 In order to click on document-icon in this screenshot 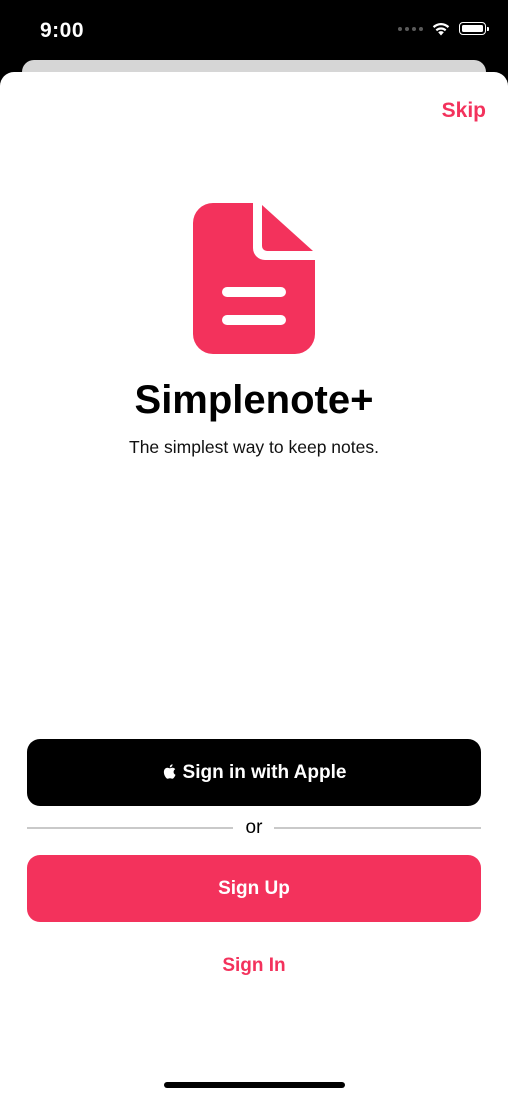, I will do `click(254, 278)`.